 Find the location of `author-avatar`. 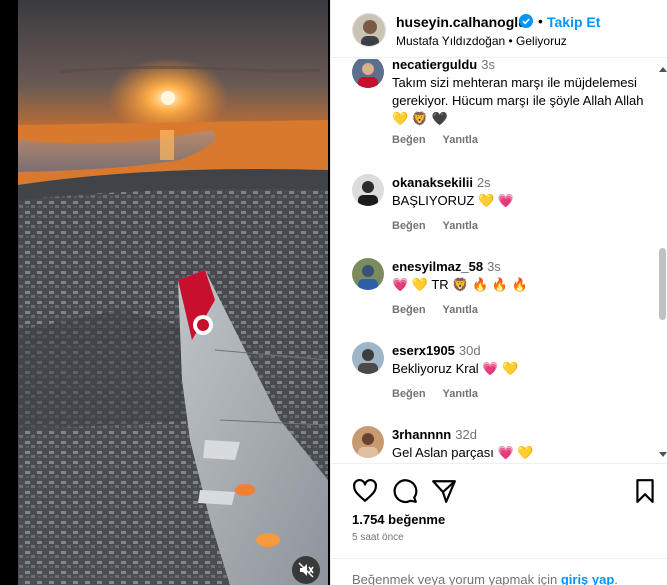

author-avatar is located at coordinates (369, 30).